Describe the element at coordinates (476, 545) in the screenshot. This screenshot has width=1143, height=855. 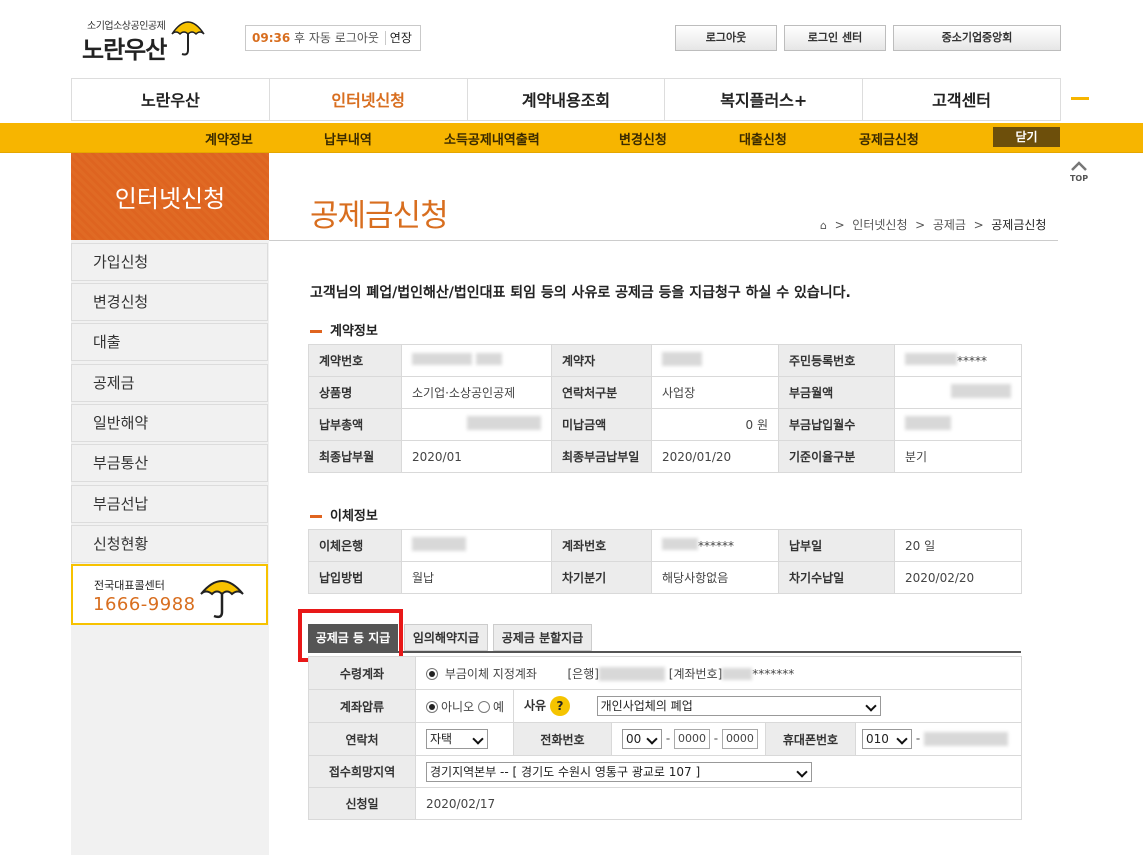
I see `value-bank` at that location.